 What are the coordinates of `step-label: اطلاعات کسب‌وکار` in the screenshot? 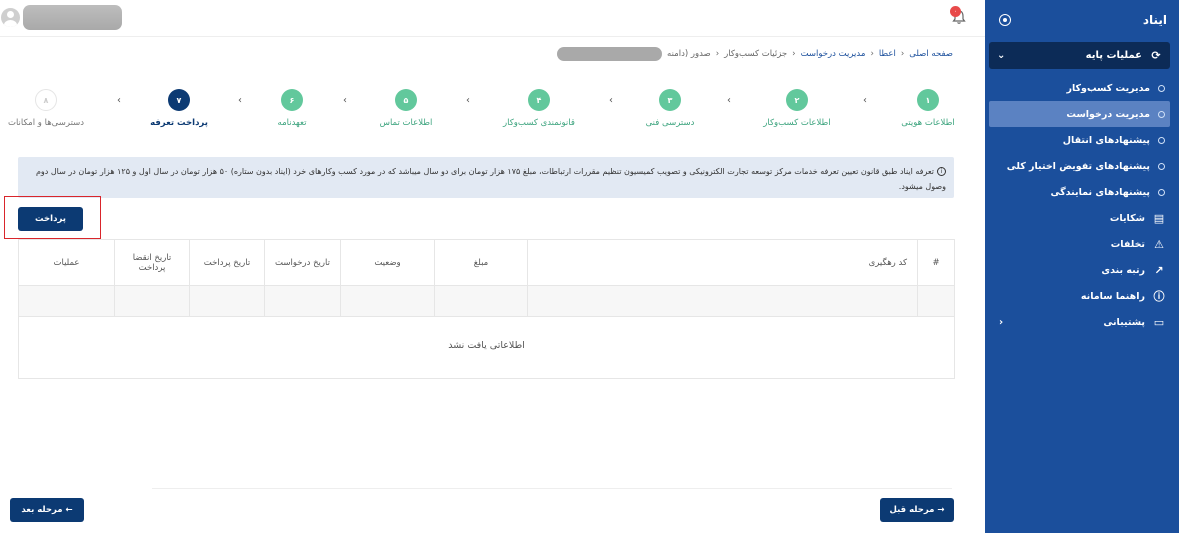 It's located at (797, 123).